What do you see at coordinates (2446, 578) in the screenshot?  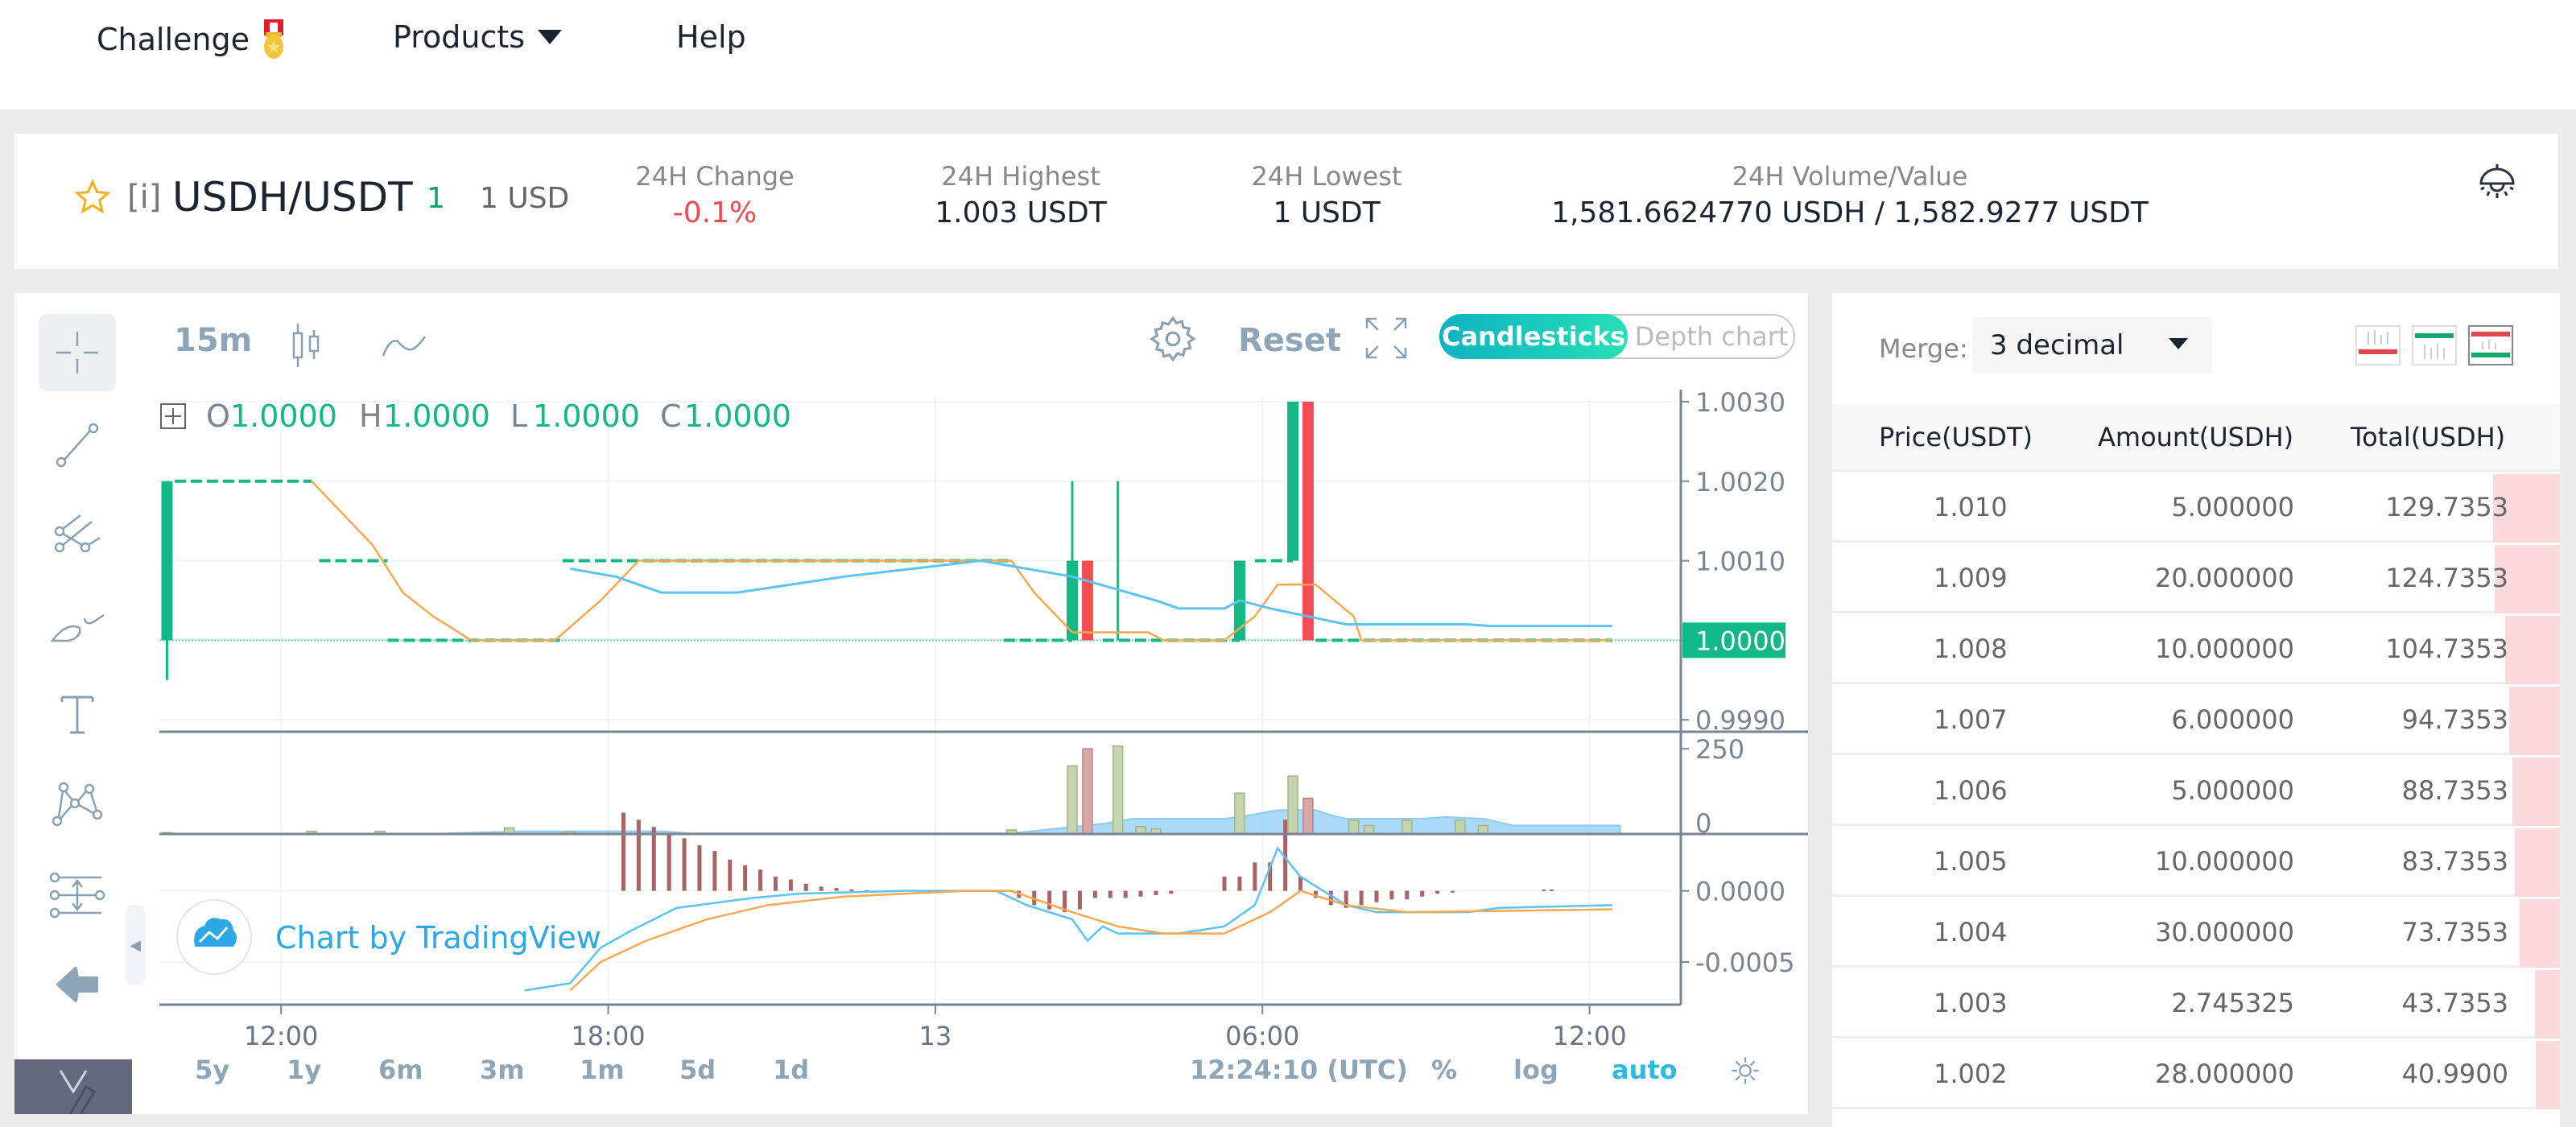 I see `row-total: 124.7353` at bounding box center [2446, 578].